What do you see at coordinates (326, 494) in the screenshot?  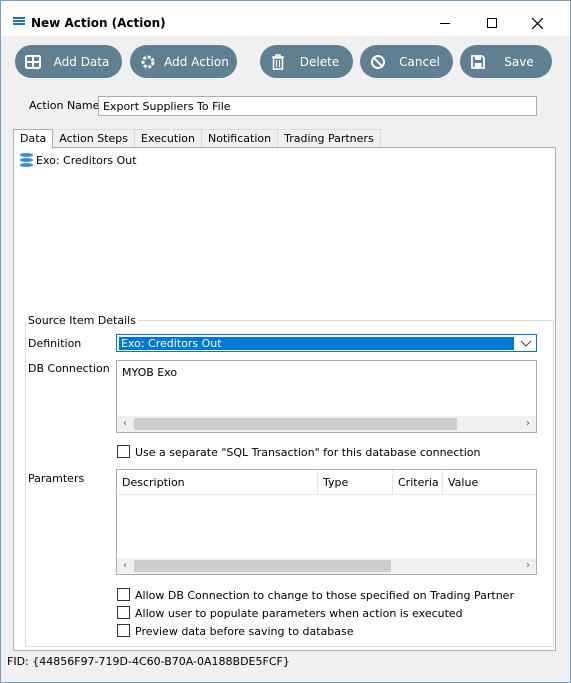 I see `header-divider` at bounding box center [326, 494].